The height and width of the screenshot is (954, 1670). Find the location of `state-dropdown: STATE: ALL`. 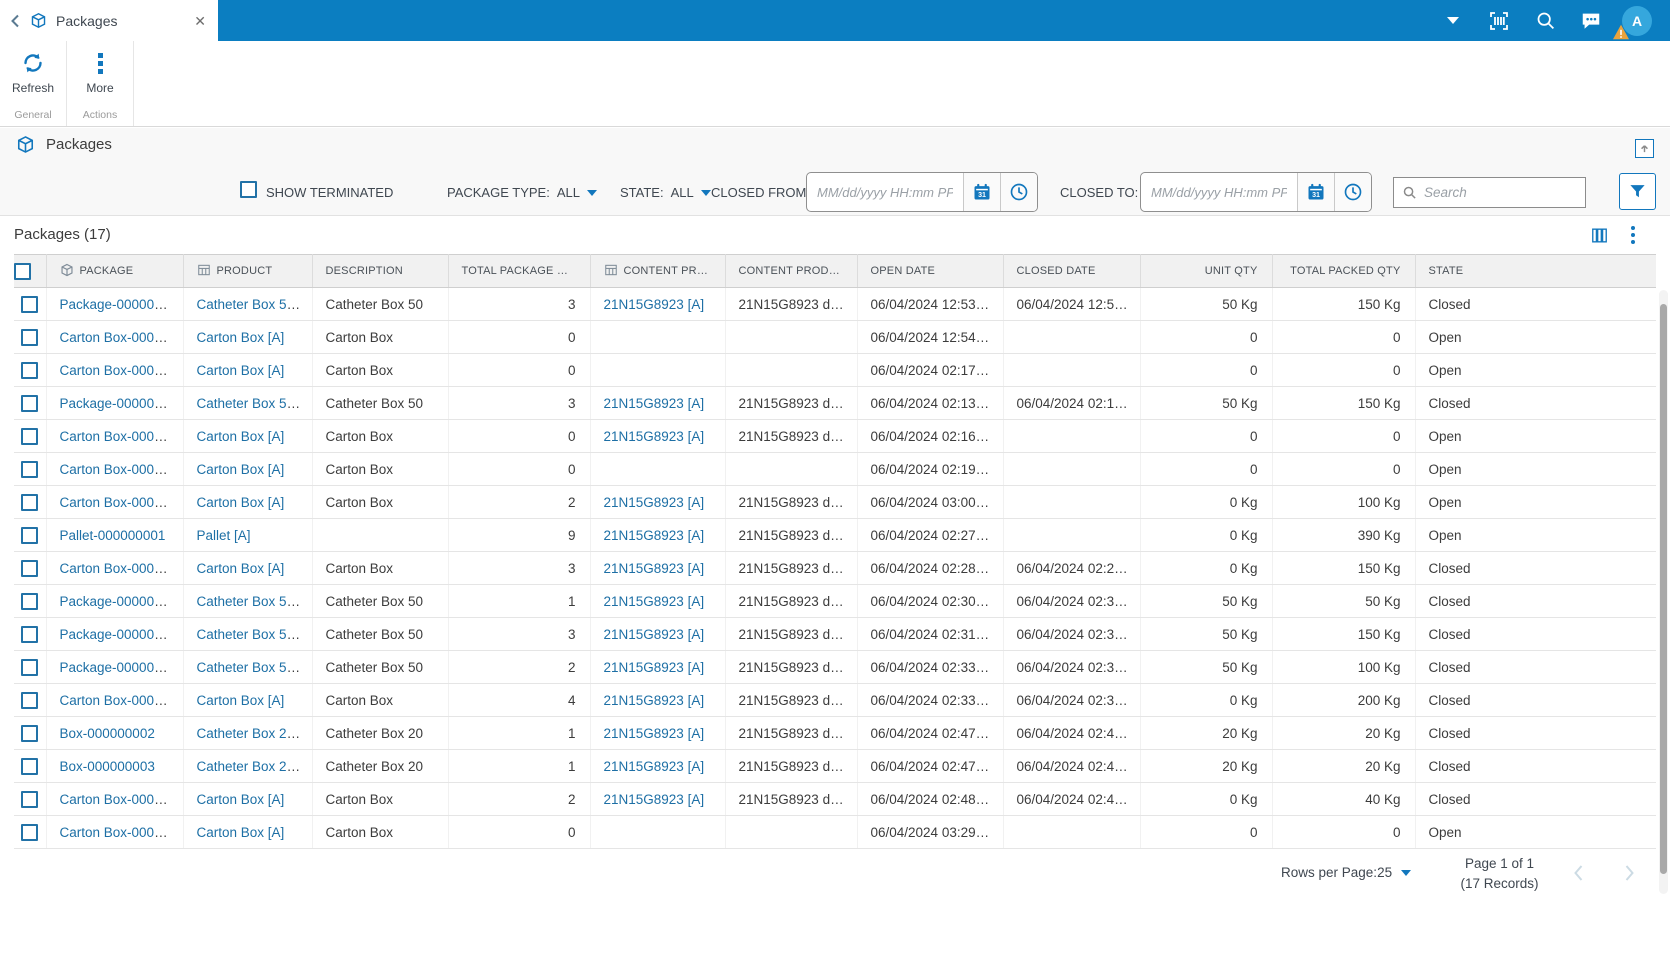

state-dropdown: STATE: ALL is located at coordinates (665, 192).